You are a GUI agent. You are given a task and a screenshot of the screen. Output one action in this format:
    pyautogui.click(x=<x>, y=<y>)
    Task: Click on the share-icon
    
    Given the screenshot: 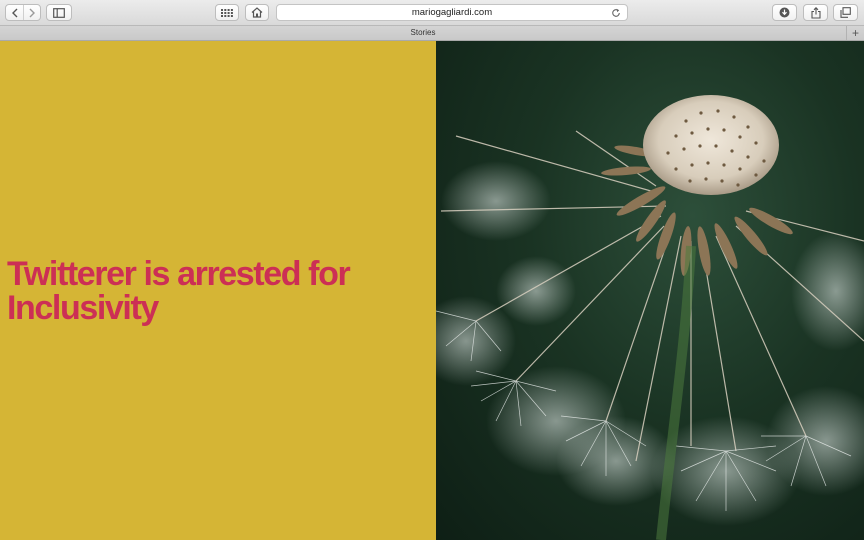 What is the action you would take?
    pyautogui.click(x=815, y=12)
    